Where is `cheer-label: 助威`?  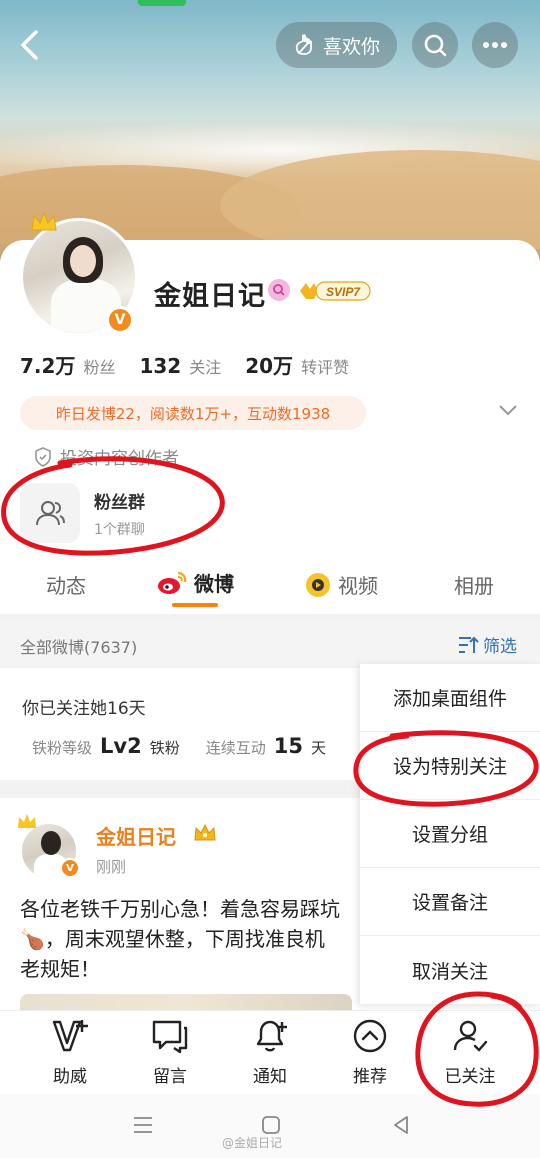 cheer-label: 助威 is located at coordinates (70, 1077).